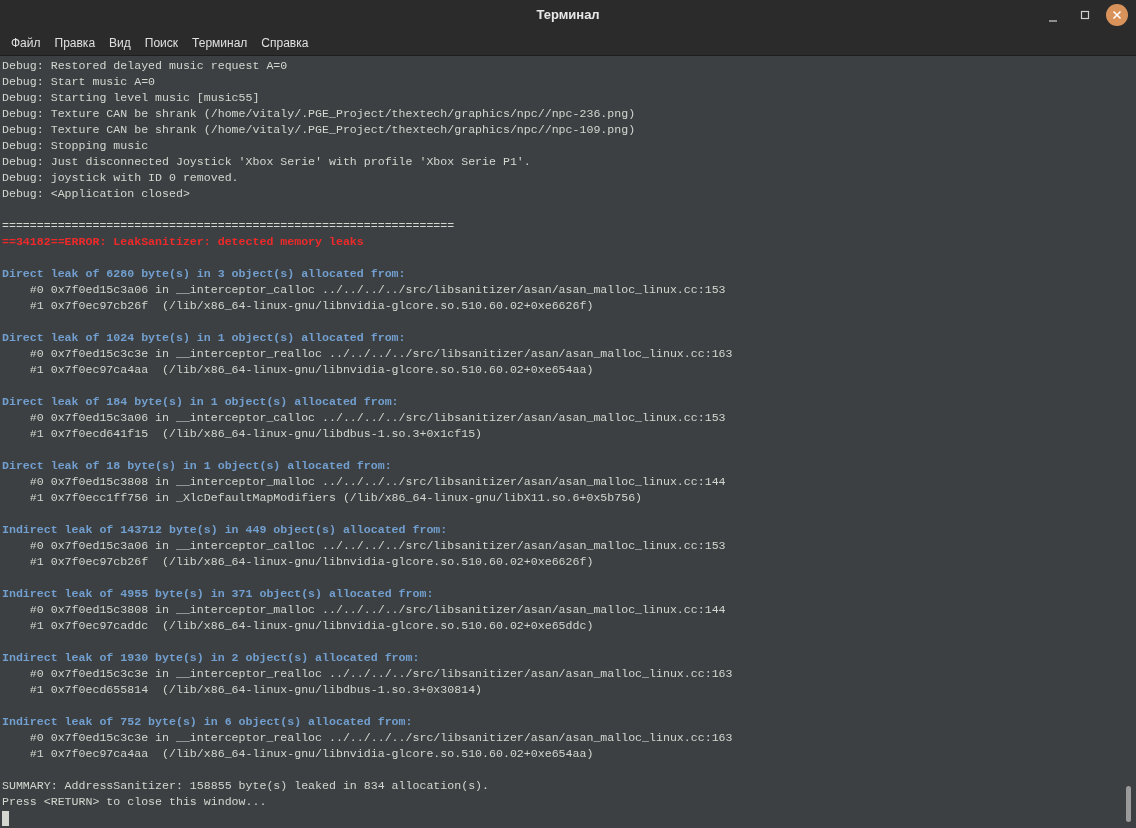  I want to click on scrollbar-thumb, so click(1128, 804).